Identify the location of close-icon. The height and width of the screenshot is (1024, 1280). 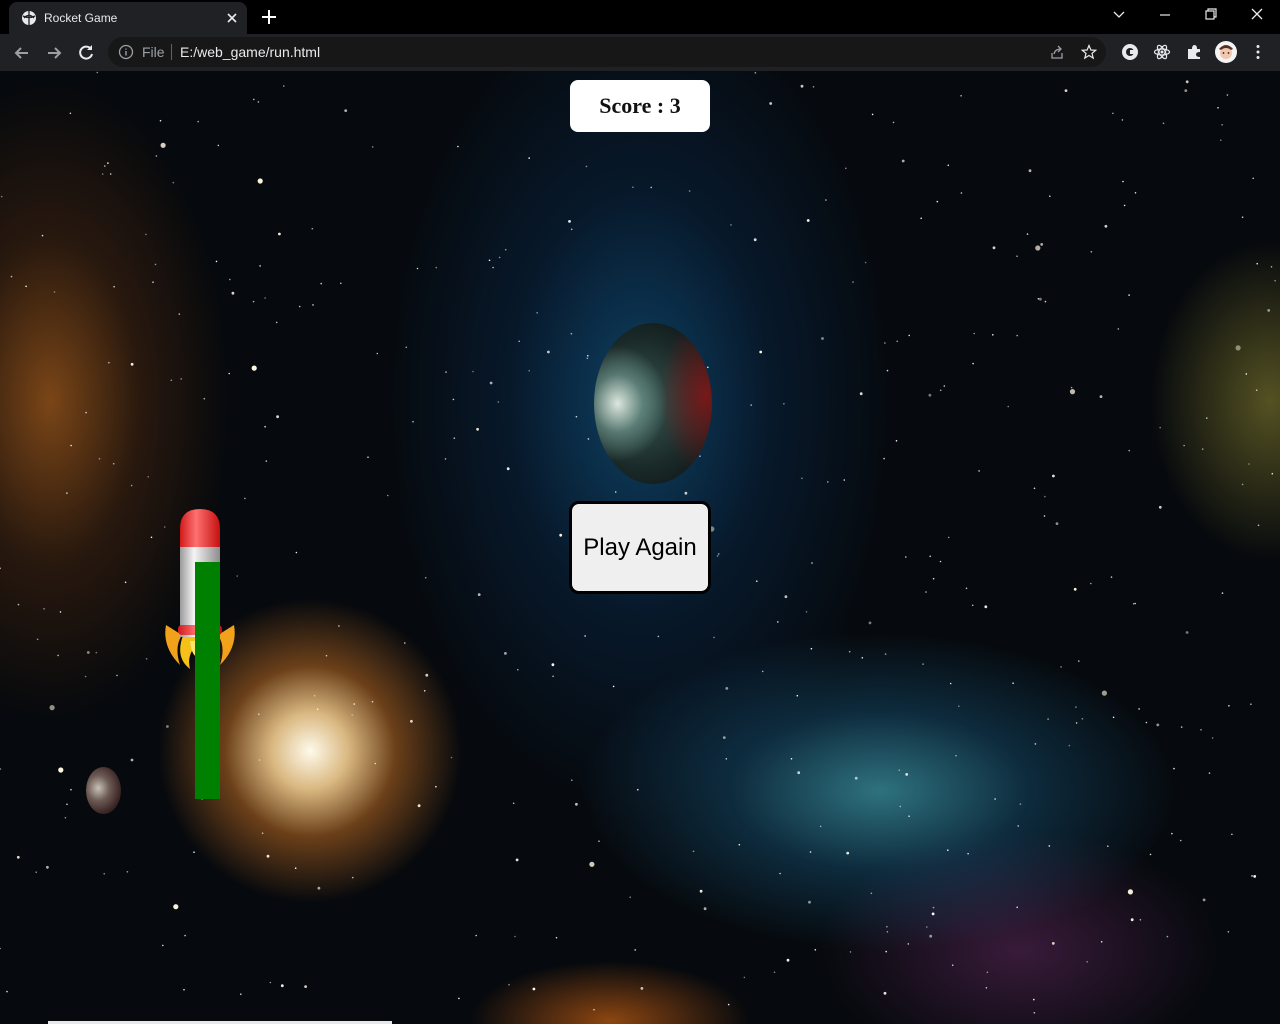
(232, 18).